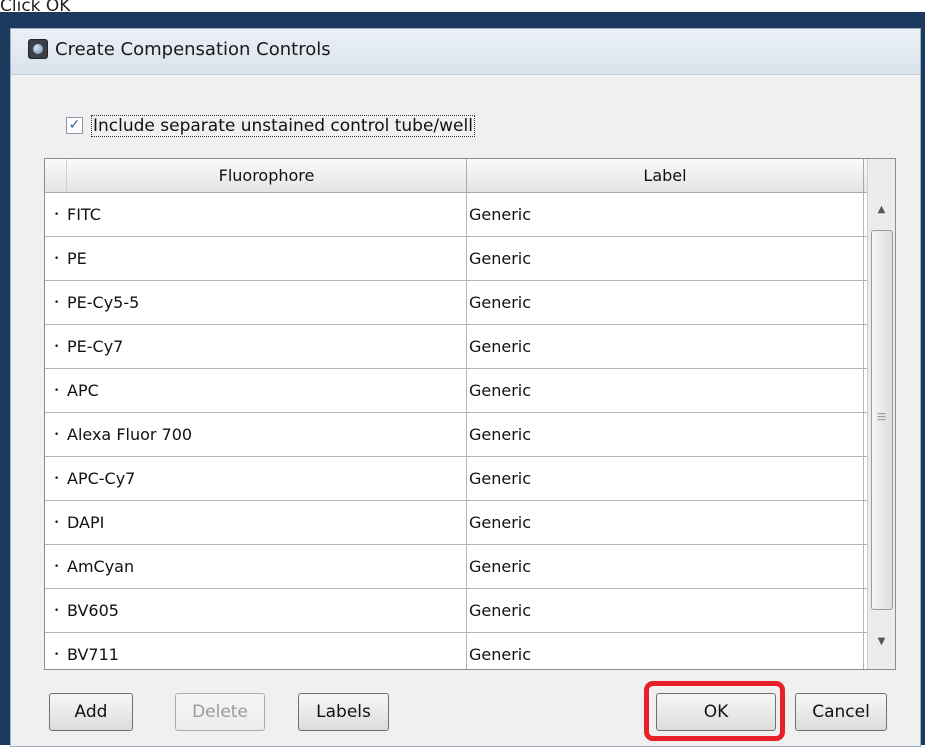 Image resolution: width=925 pixels, height=747 pixels. I want to click on table-row: • Alexa Fluor 700 Generic, so click(456, 435).